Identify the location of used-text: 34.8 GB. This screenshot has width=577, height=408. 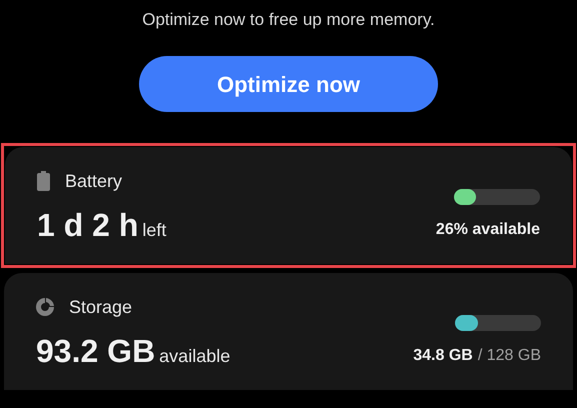
(443, 356).